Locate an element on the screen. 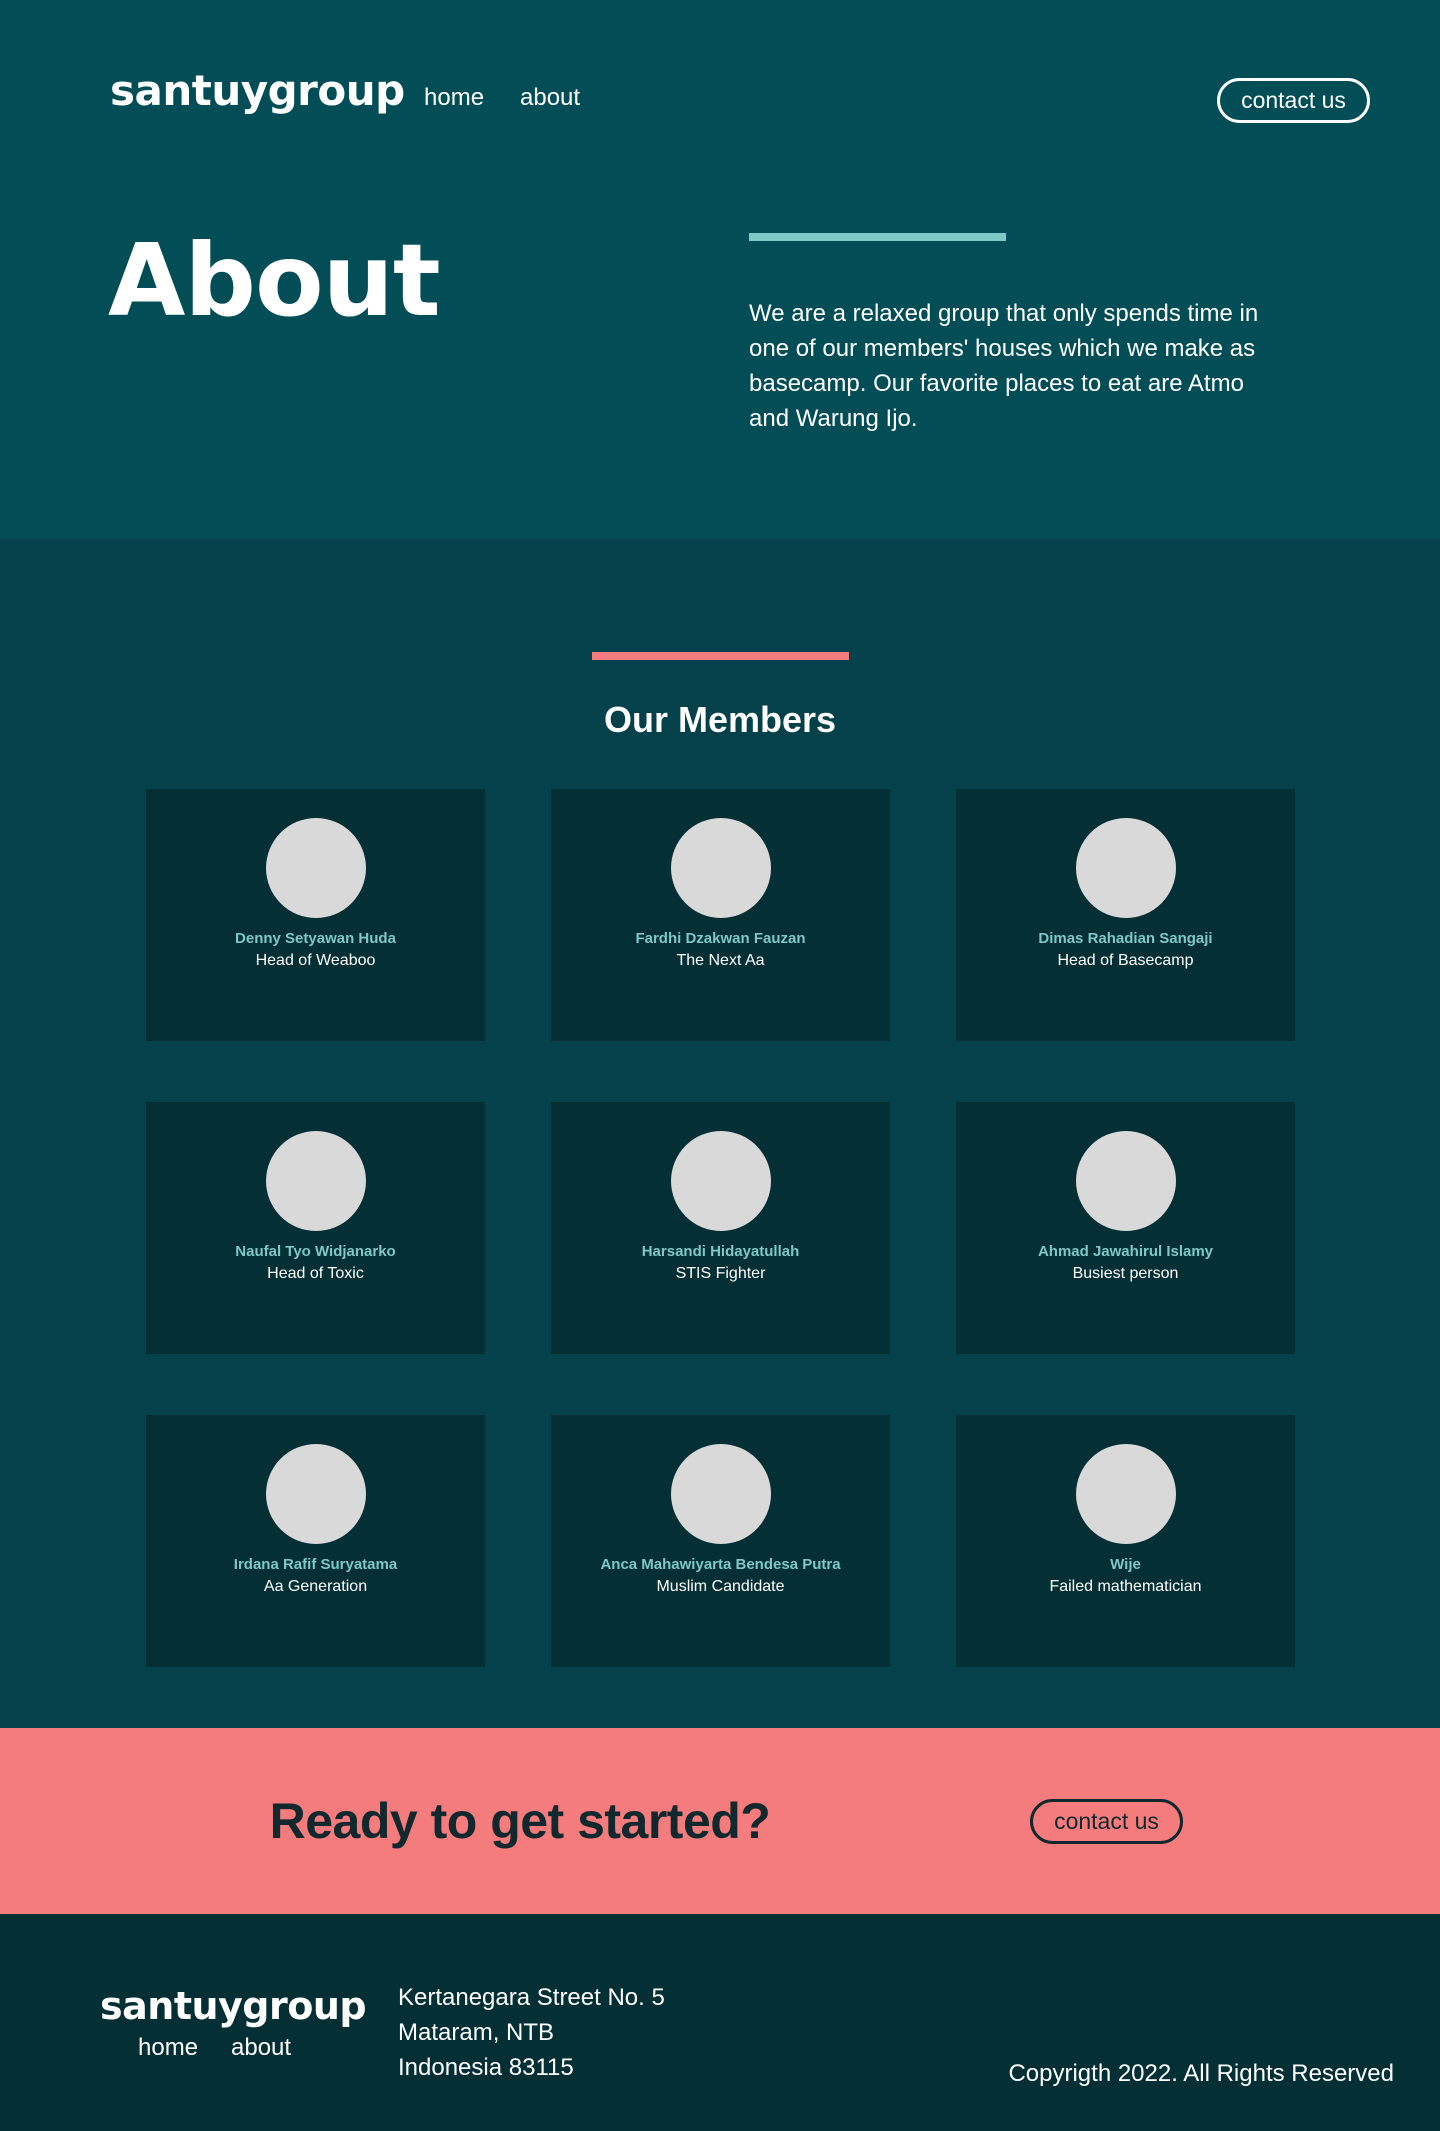 The width and height of the screenshot is (1440, 2131). member-card: Wije Failed mathematician is located at coordinates (1125, 1541).